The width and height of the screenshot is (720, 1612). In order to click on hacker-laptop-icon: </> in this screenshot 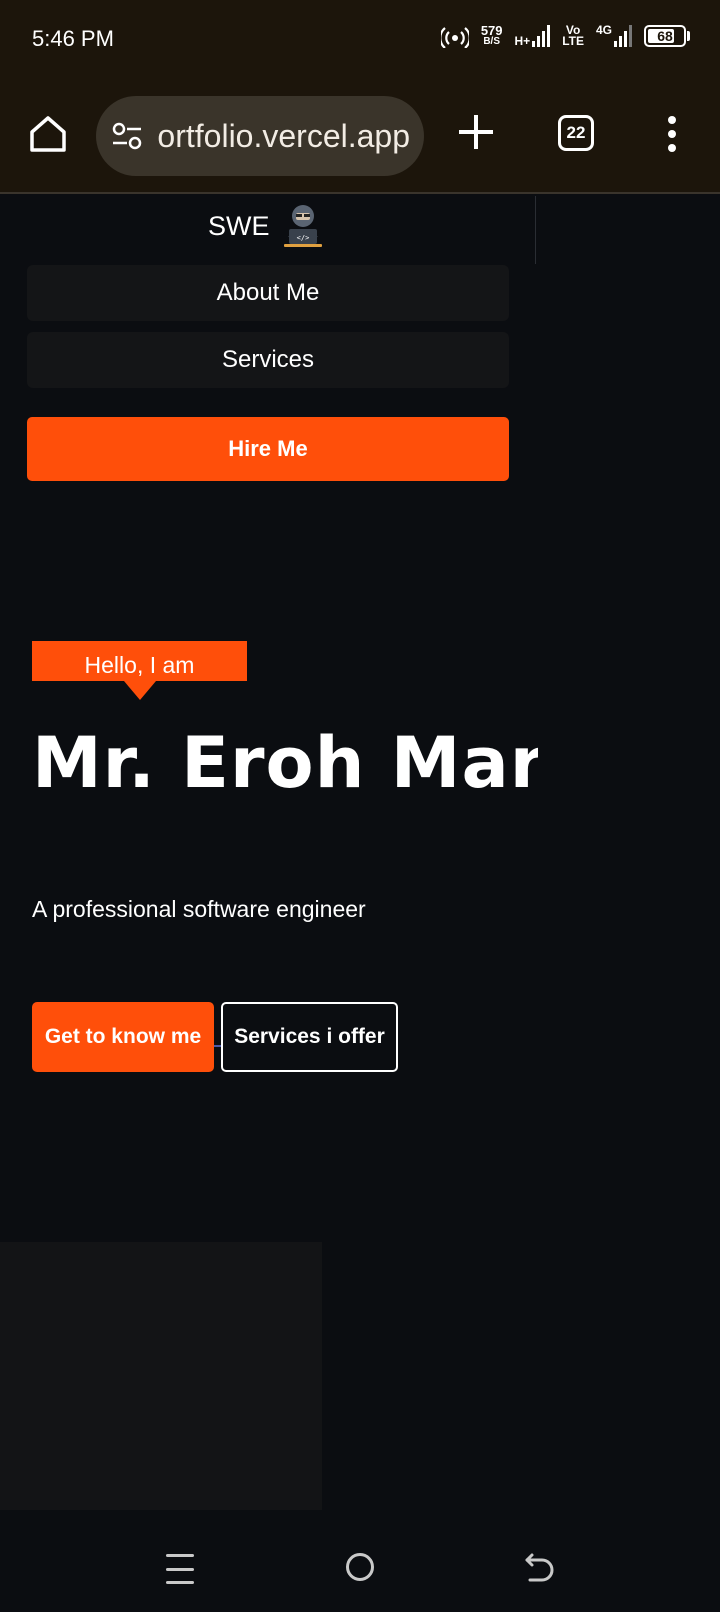, I will do `click(302, 226)`.